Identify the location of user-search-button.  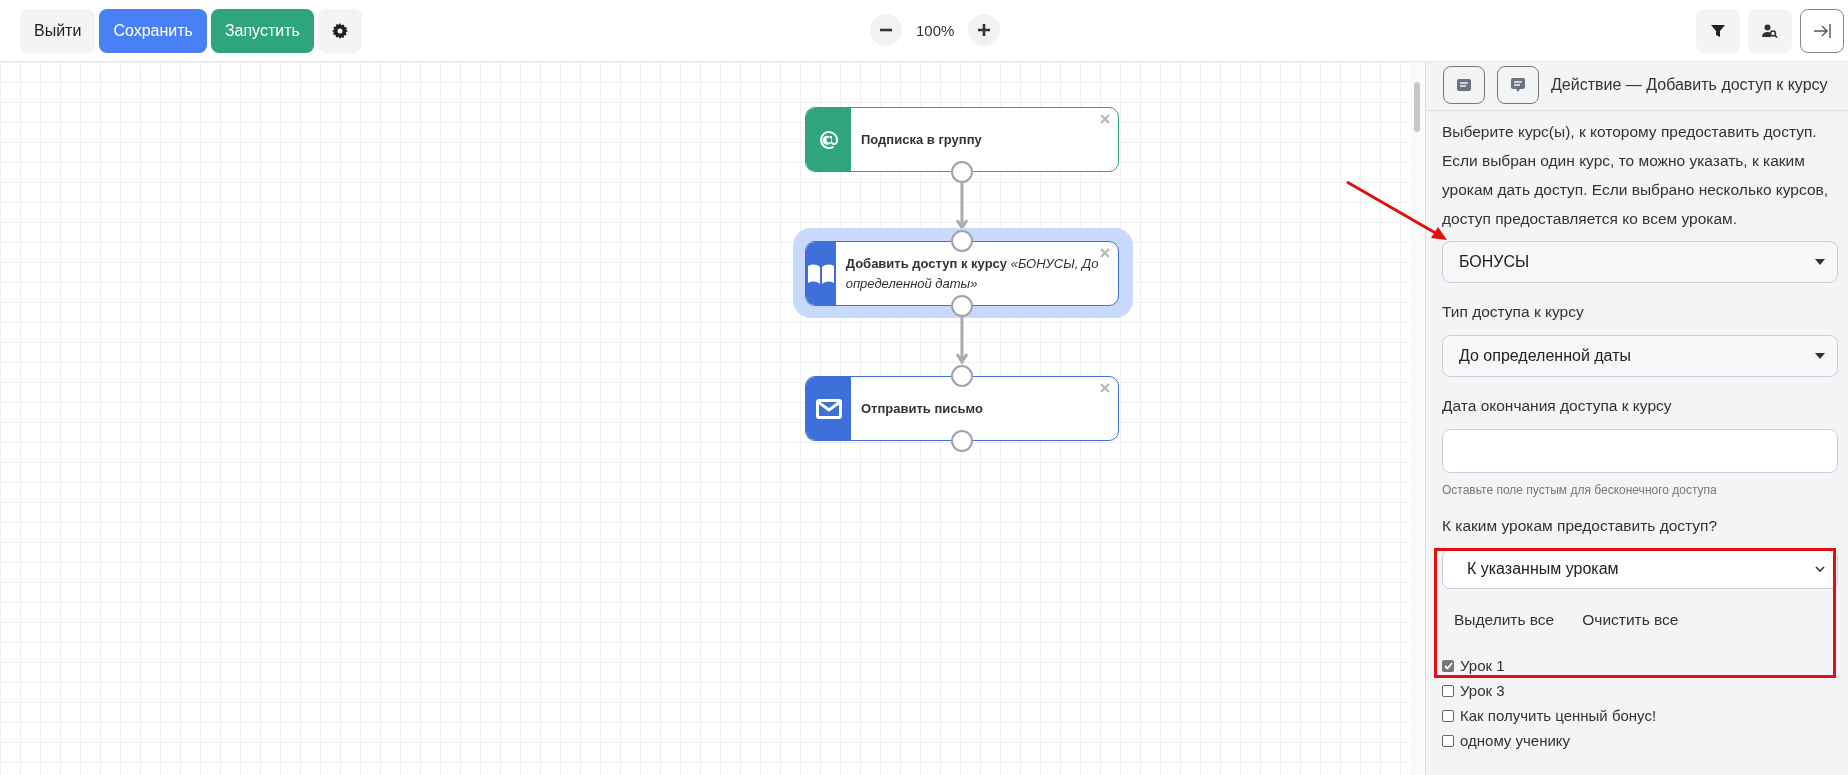
(1770, 30).